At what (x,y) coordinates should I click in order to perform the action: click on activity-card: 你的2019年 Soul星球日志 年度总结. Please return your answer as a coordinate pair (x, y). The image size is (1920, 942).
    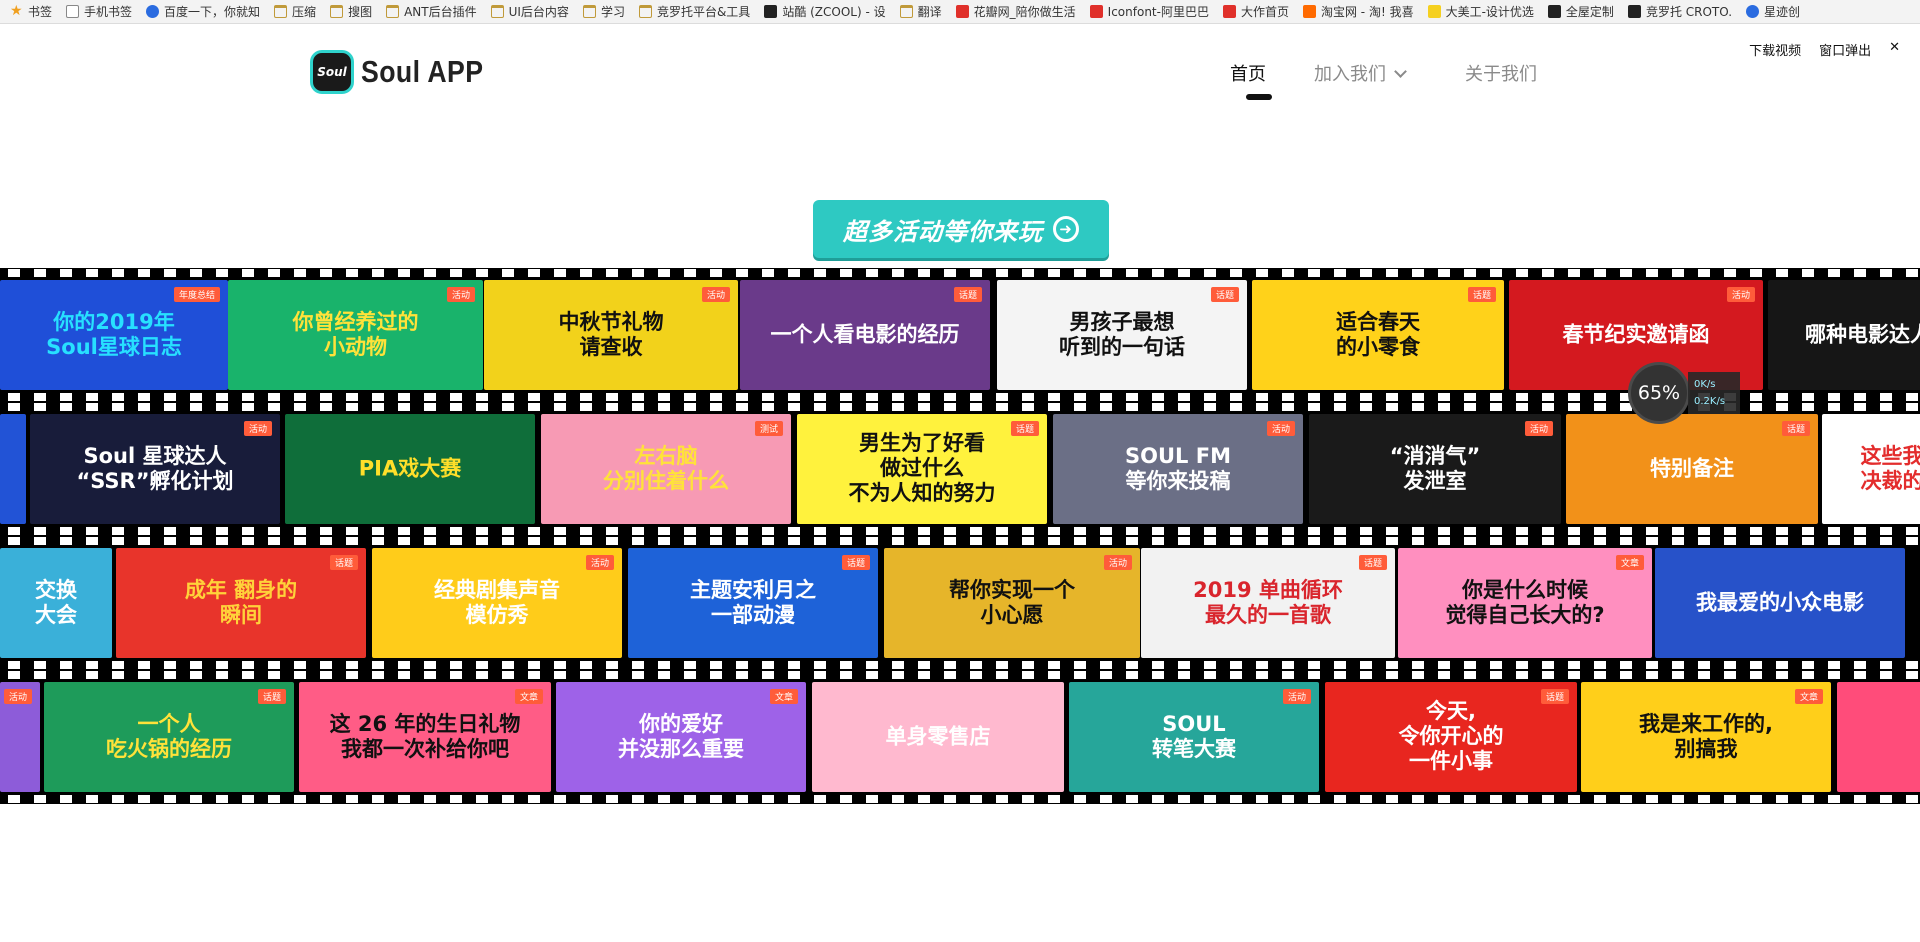
    Looking at the image, I should click on (114, 335).